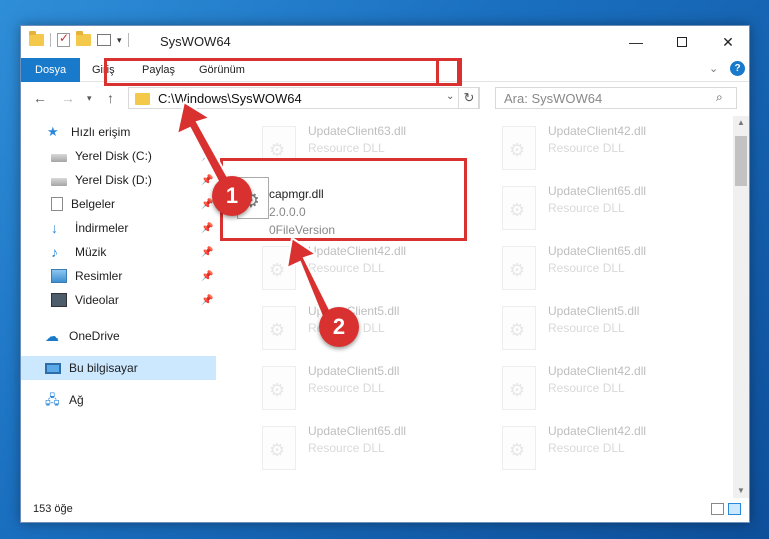 The width and height of the screenshot is (769, 539). I want to click on view-icon, so click(104, 40).